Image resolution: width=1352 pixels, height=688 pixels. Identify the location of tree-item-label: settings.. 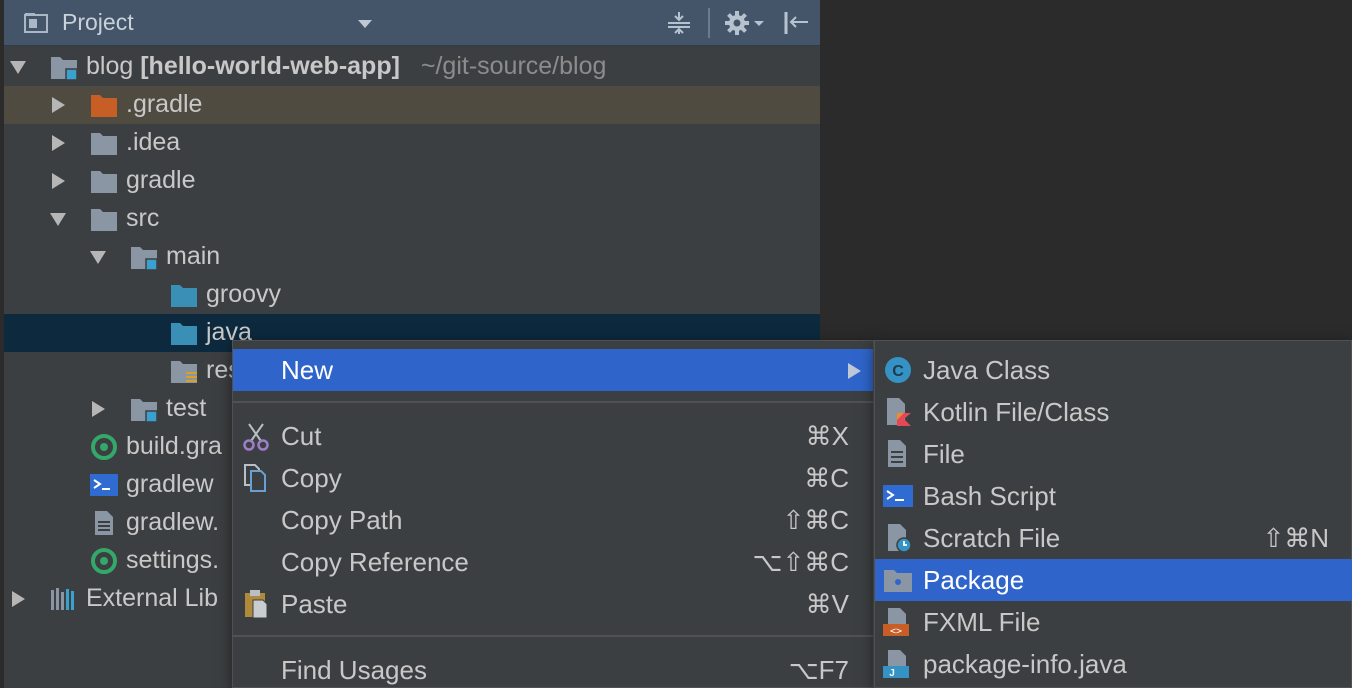
(173, 560).